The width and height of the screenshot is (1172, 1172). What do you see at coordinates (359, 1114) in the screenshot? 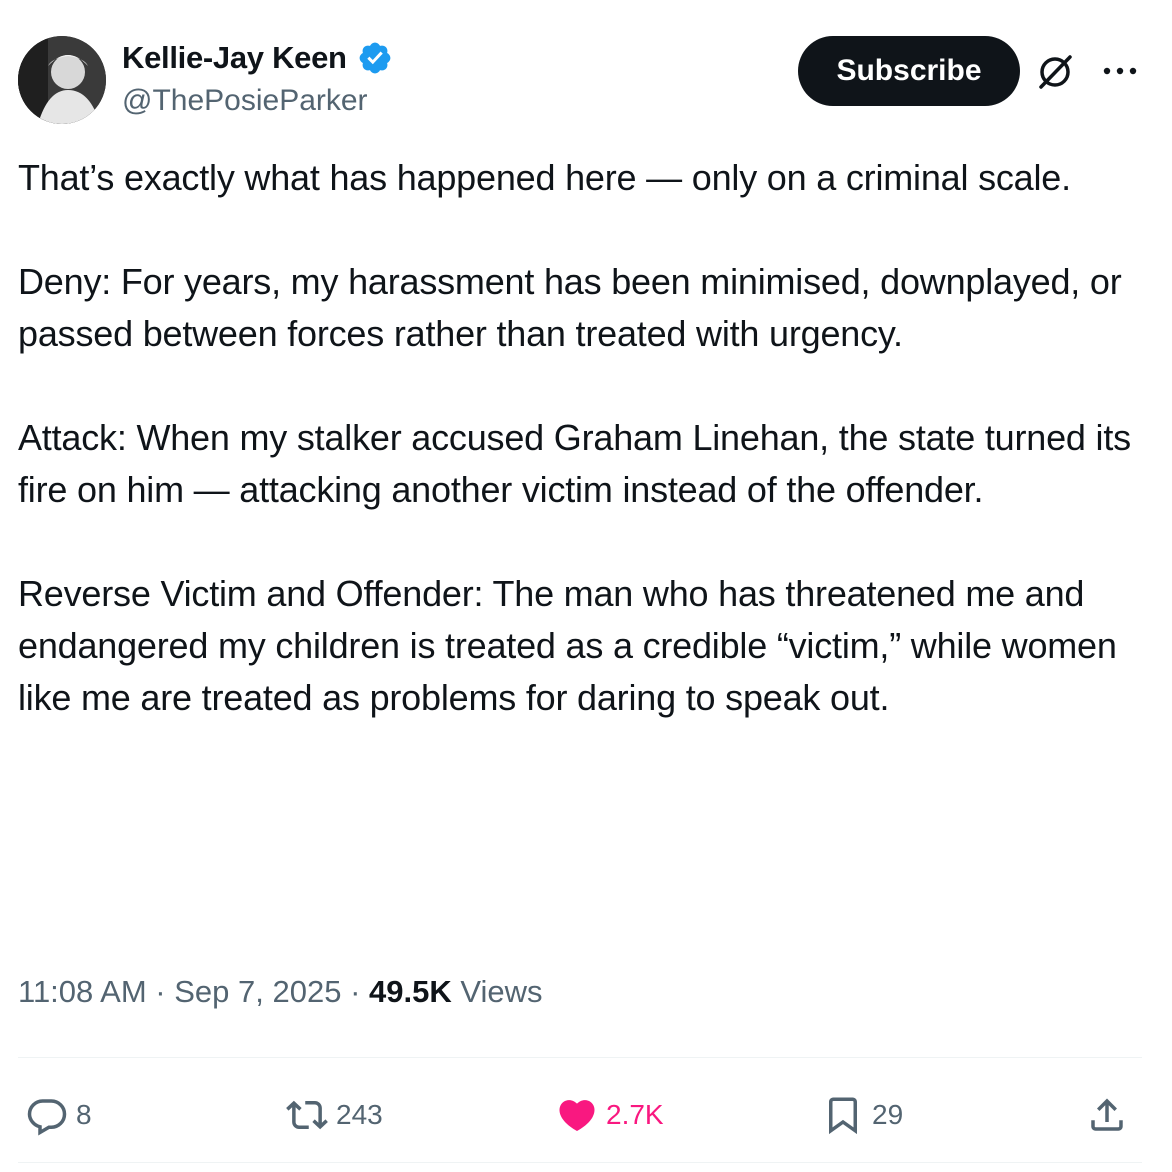
I see `repost-count: 243` at bounding box center [359, 1114].